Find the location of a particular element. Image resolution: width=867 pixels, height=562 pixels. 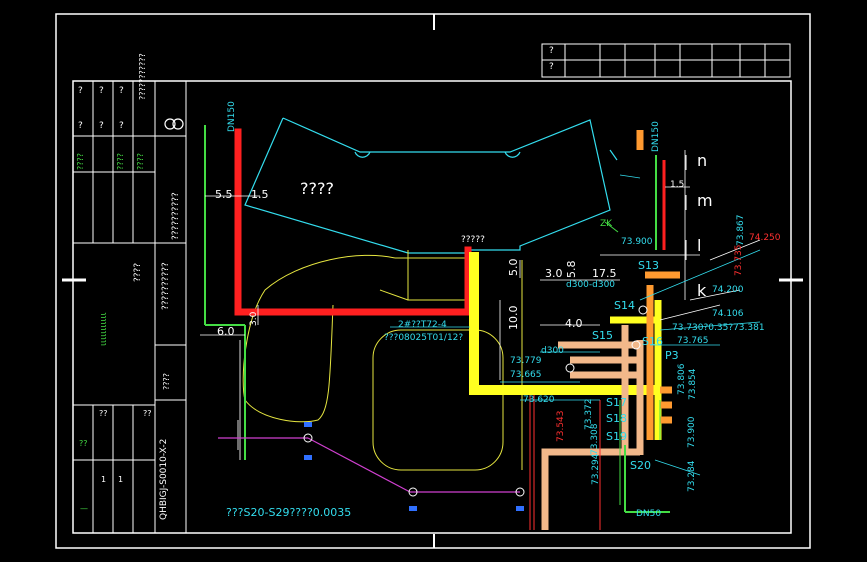

title-wavy-text: ιιιιιιιιιιι is located at coordinates (104, 329).